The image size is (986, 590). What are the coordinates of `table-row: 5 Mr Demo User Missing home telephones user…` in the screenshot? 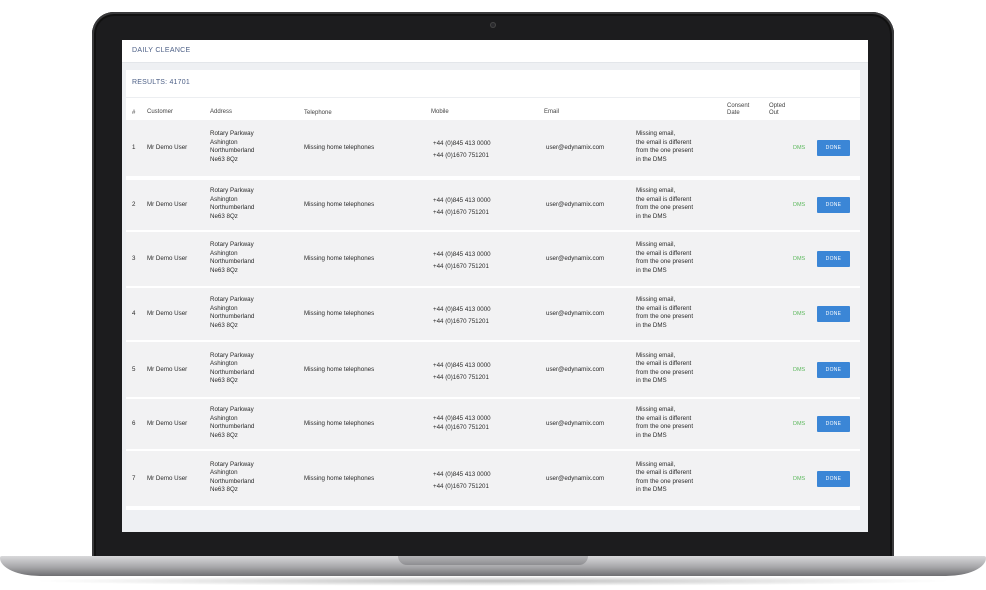 It's located at (493, 369).